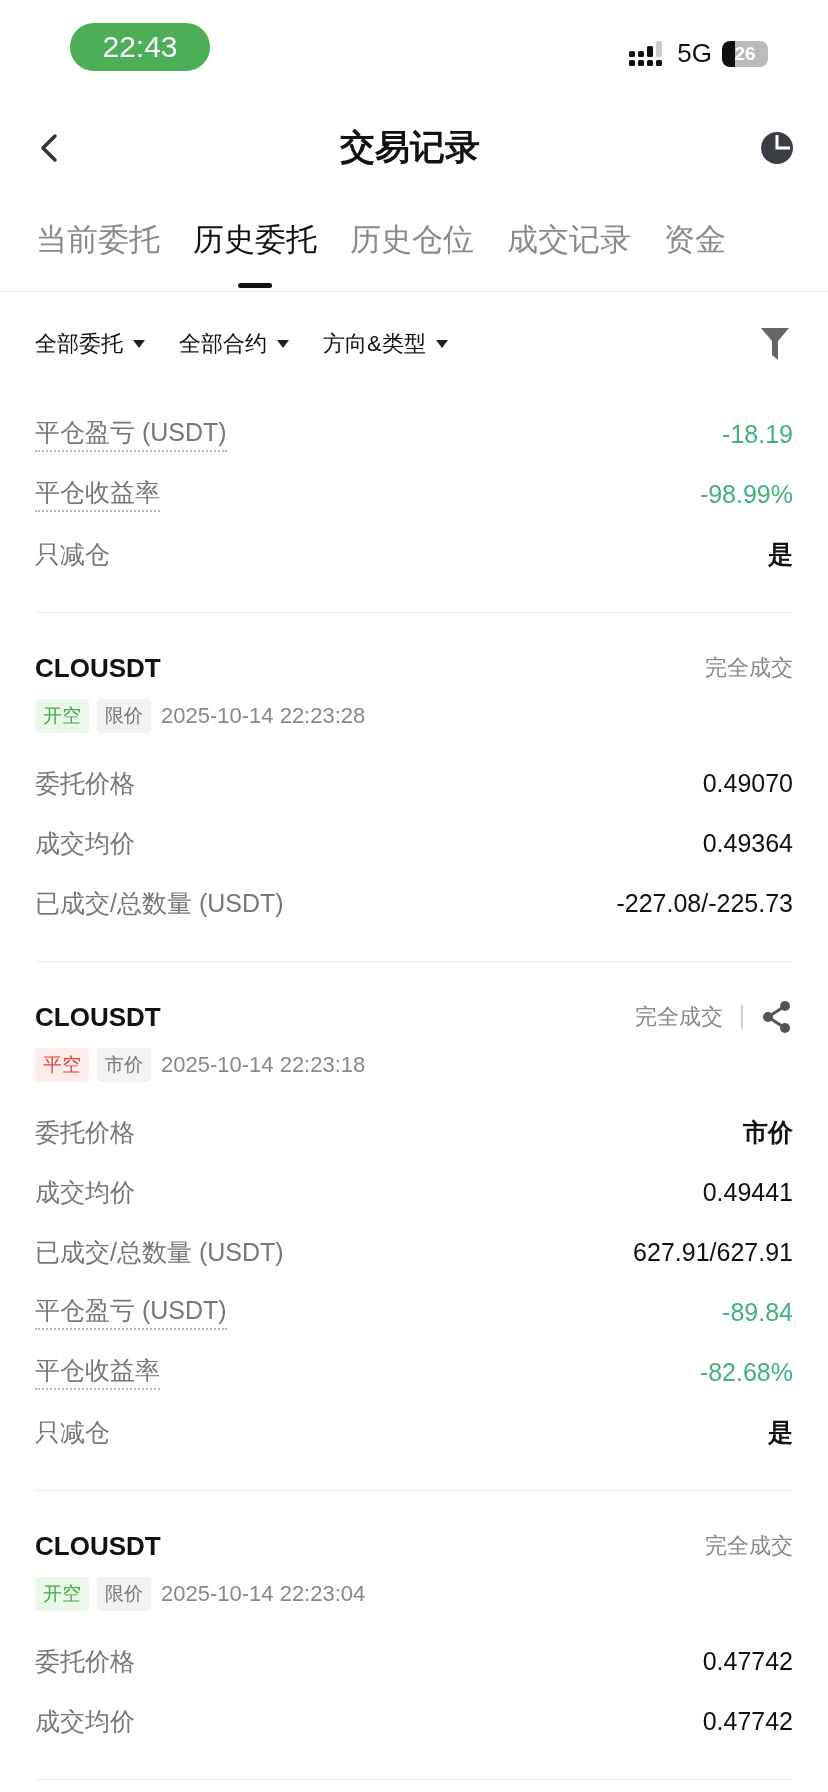 The height and width of the screenshot is (1792, 828). What do you see at coordinates (62, 1065) in the screenshot?
I see `order-tag: 平空` at bounding box center [62, 1065].